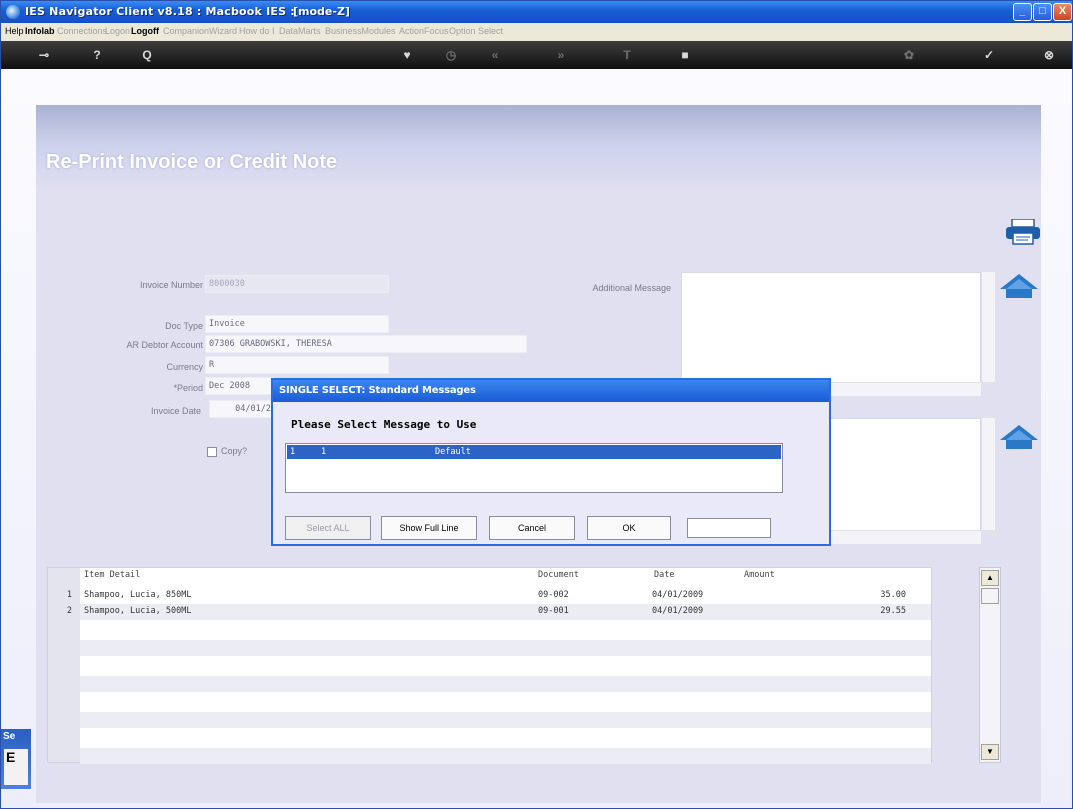  Describe the element at coordinates (40, 31) in the screenshot. I see `menu-infolab: Infolab` at that location.